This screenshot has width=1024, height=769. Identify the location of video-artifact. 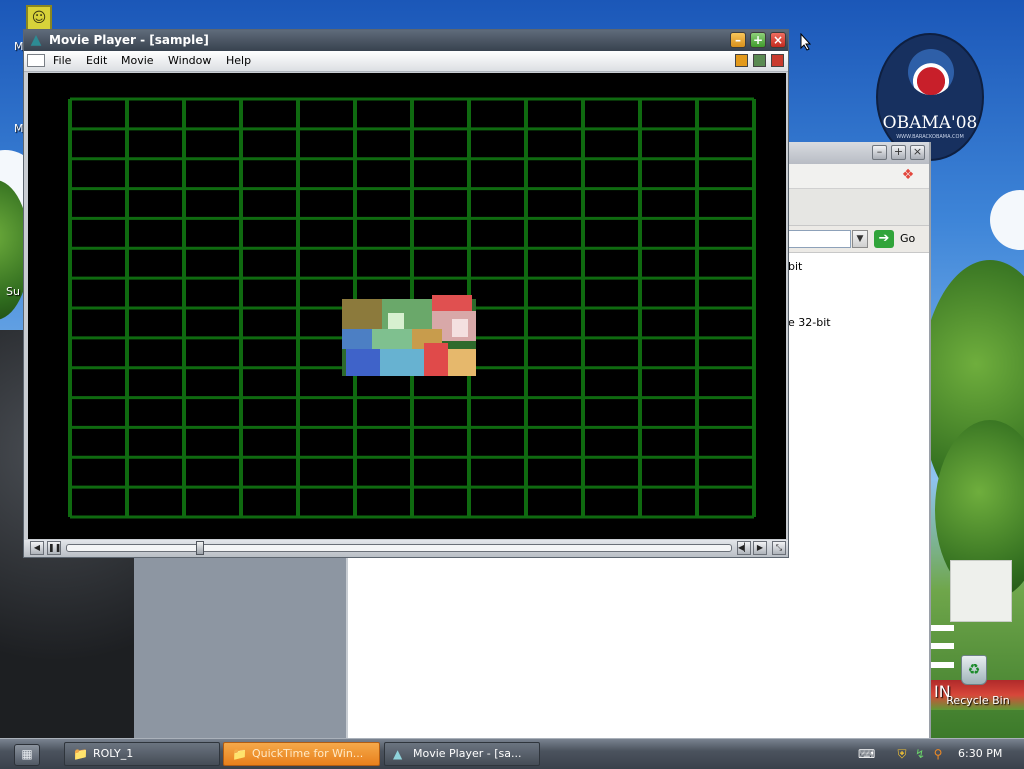
(409, 335).